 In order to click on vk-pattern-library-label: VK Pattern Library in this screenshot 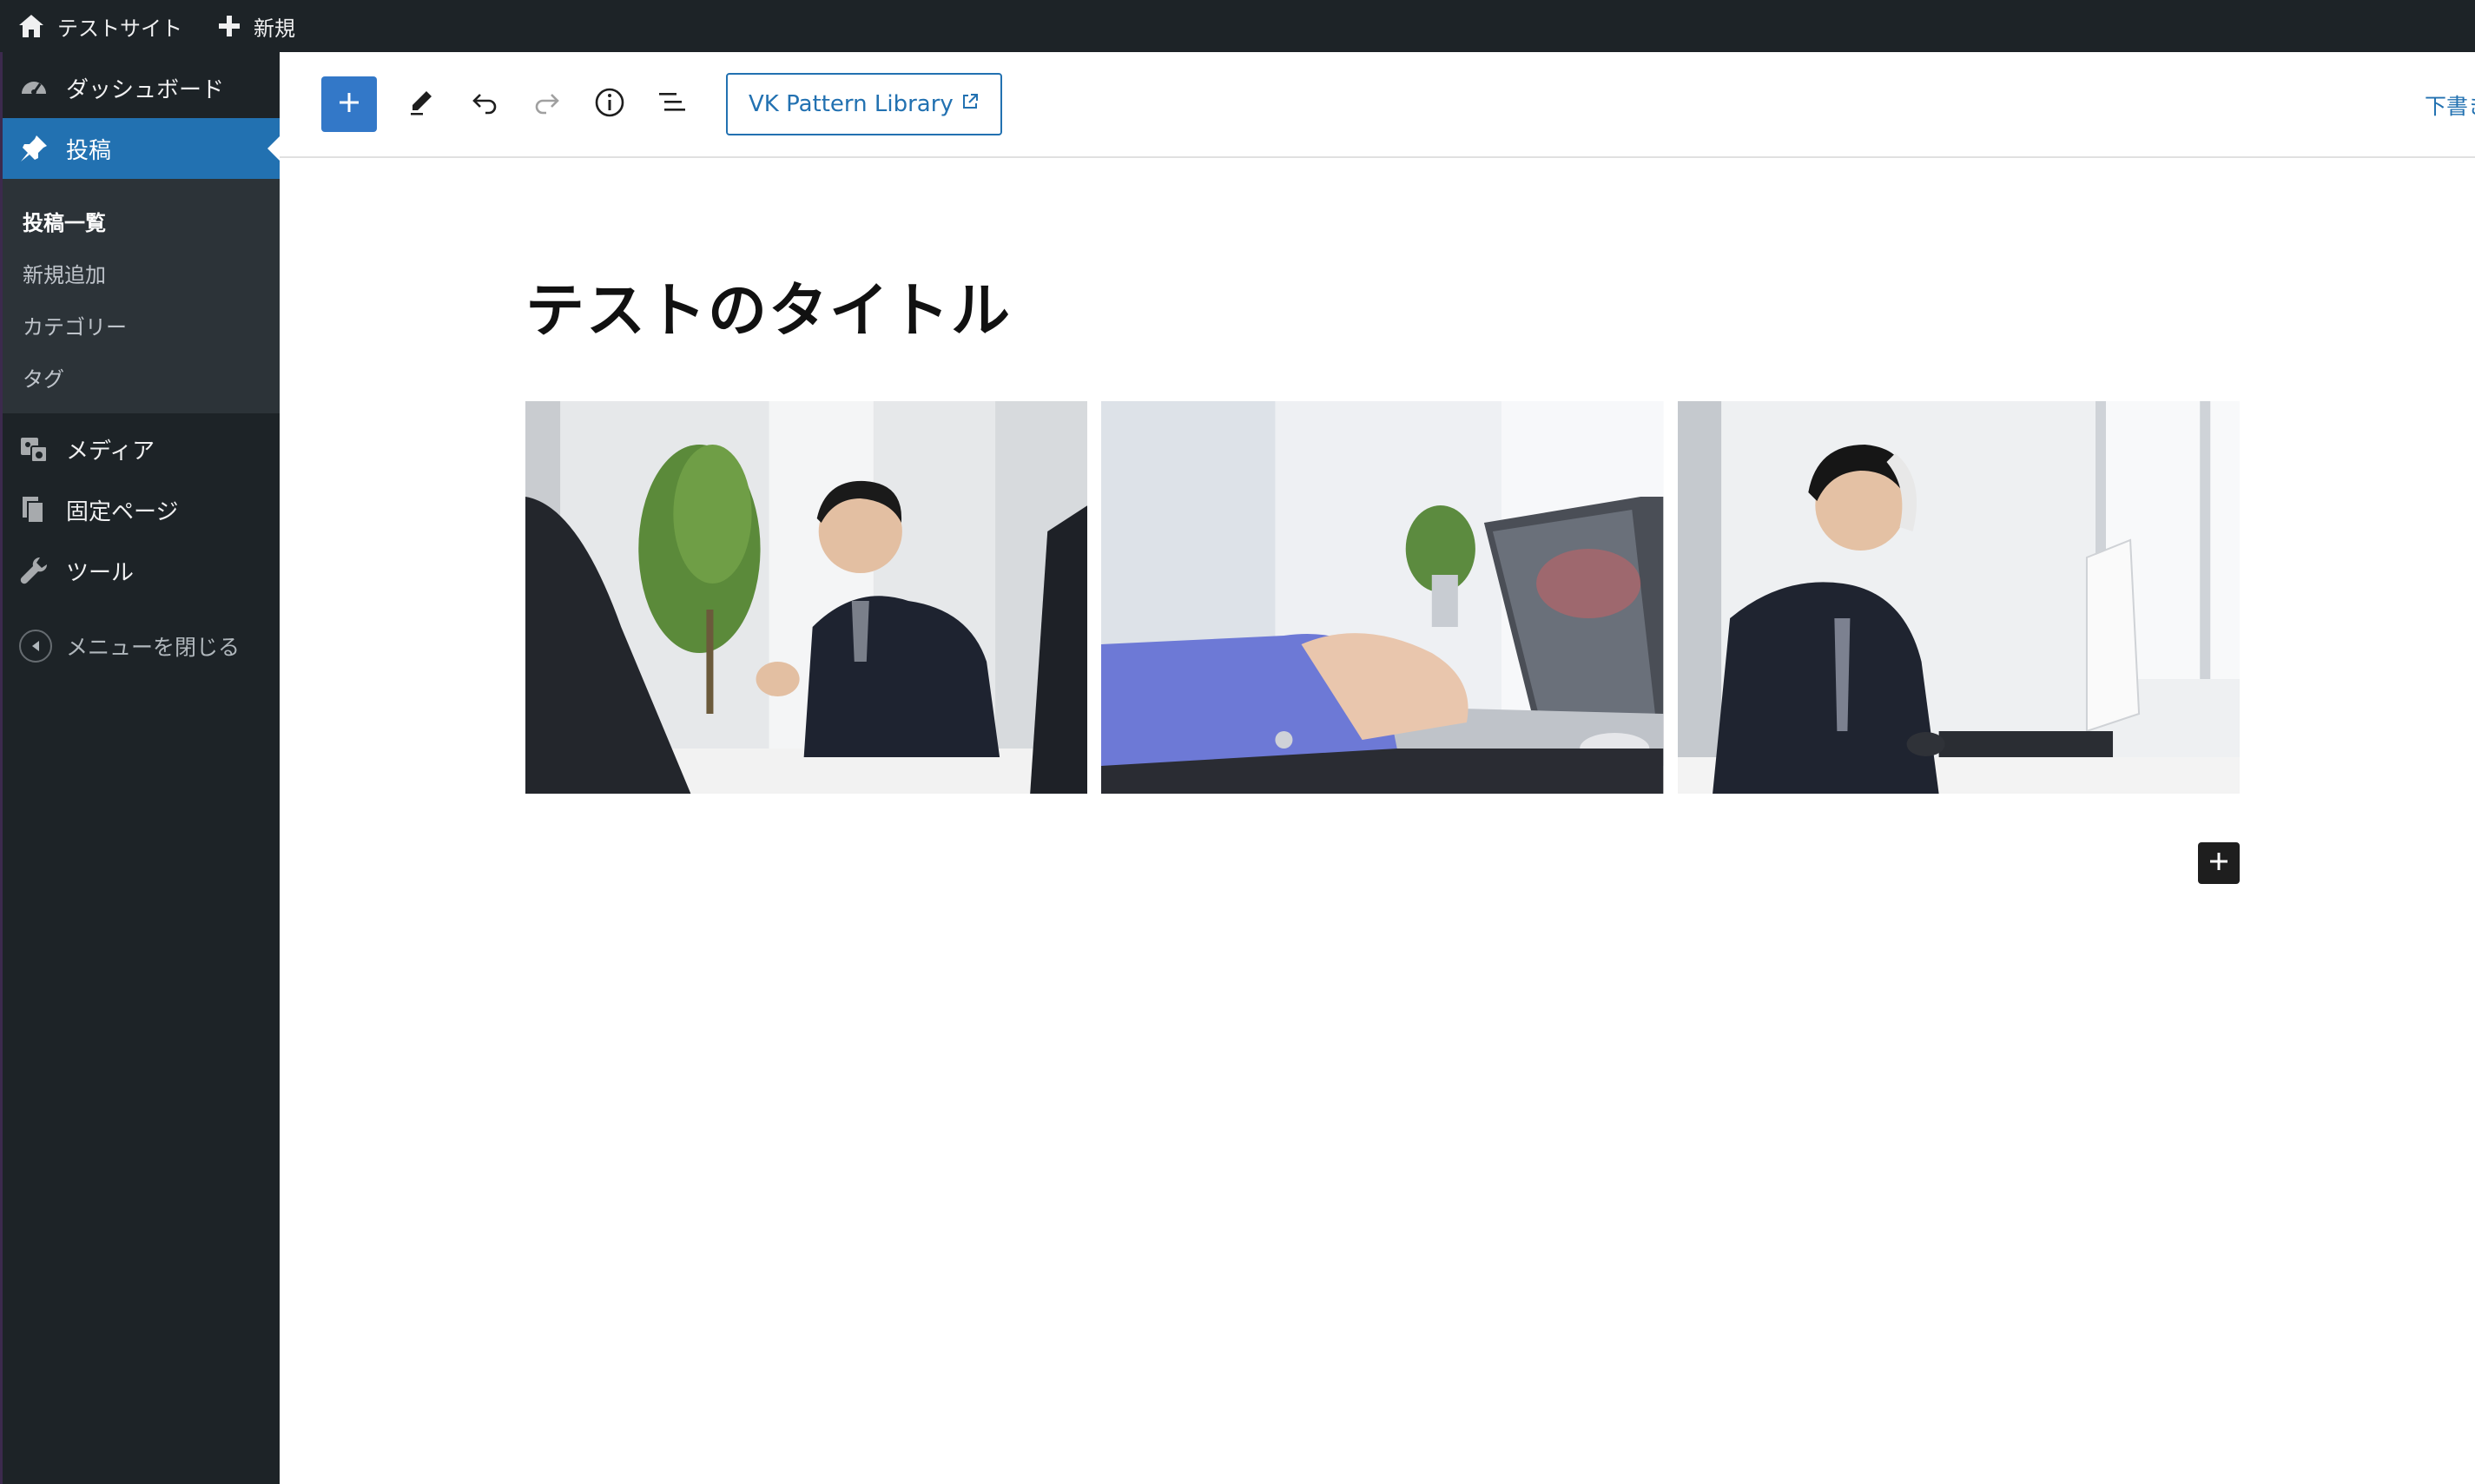, I will do `click(852, 104)`.